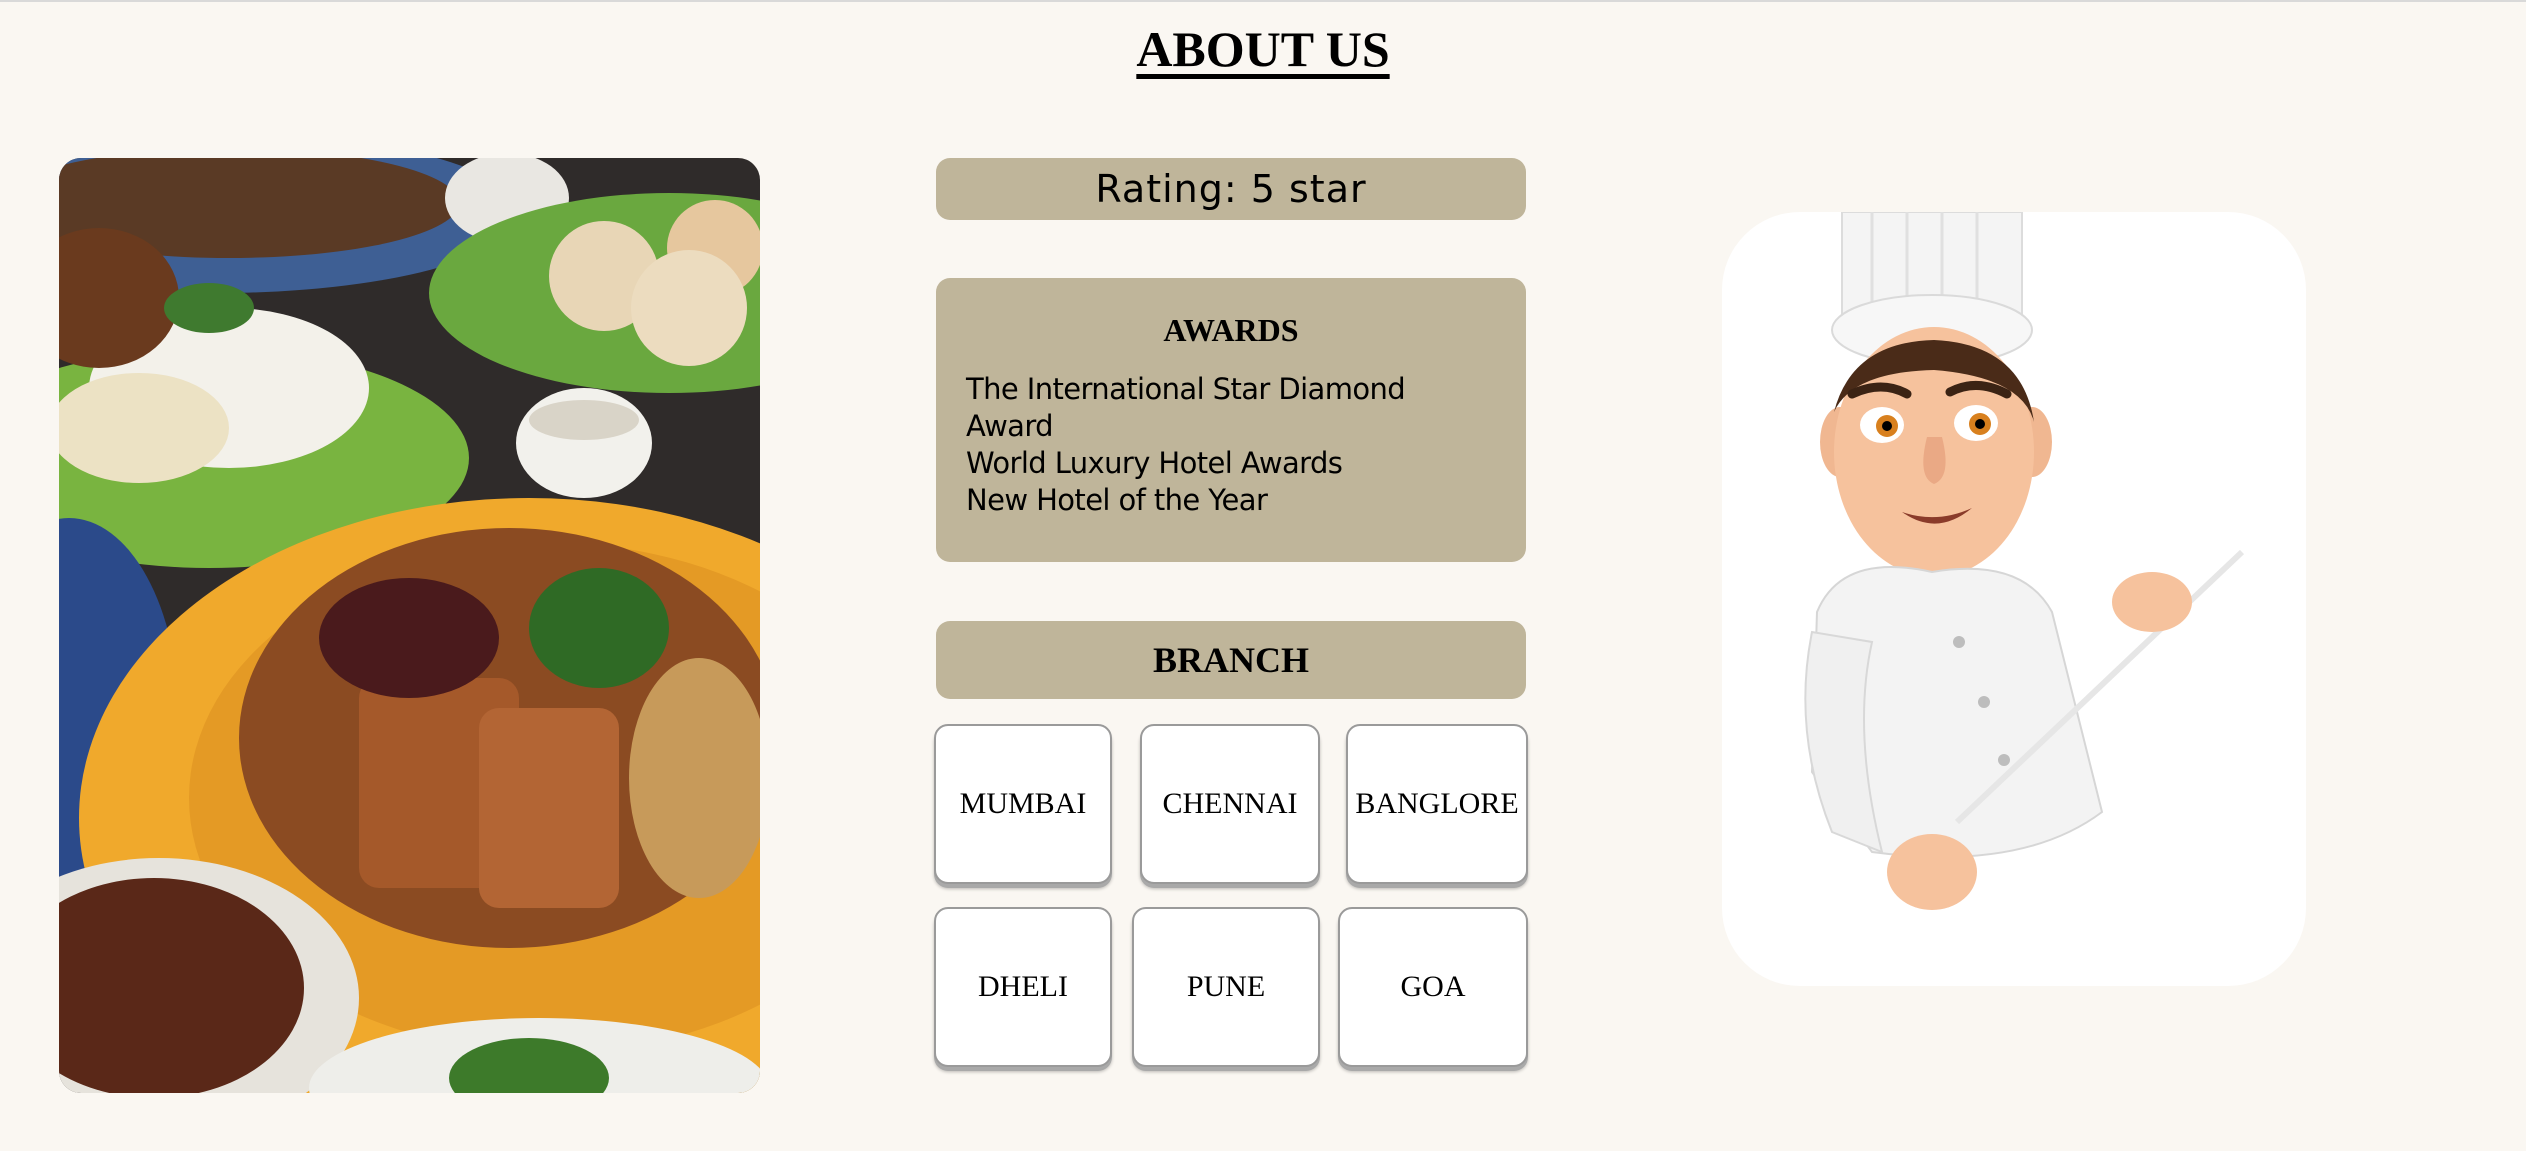 This screenshot has height=1151, width=2526. I want to click on awards-title: AWARDS, so click(1231, 330).